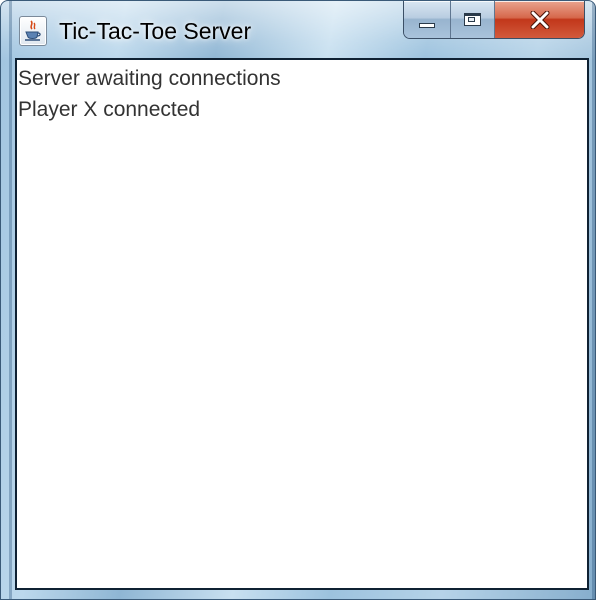  What do you see at coordinates (427, 25) in the screenshot?
I see `minimize-icon` at bounding box center [427, 25].